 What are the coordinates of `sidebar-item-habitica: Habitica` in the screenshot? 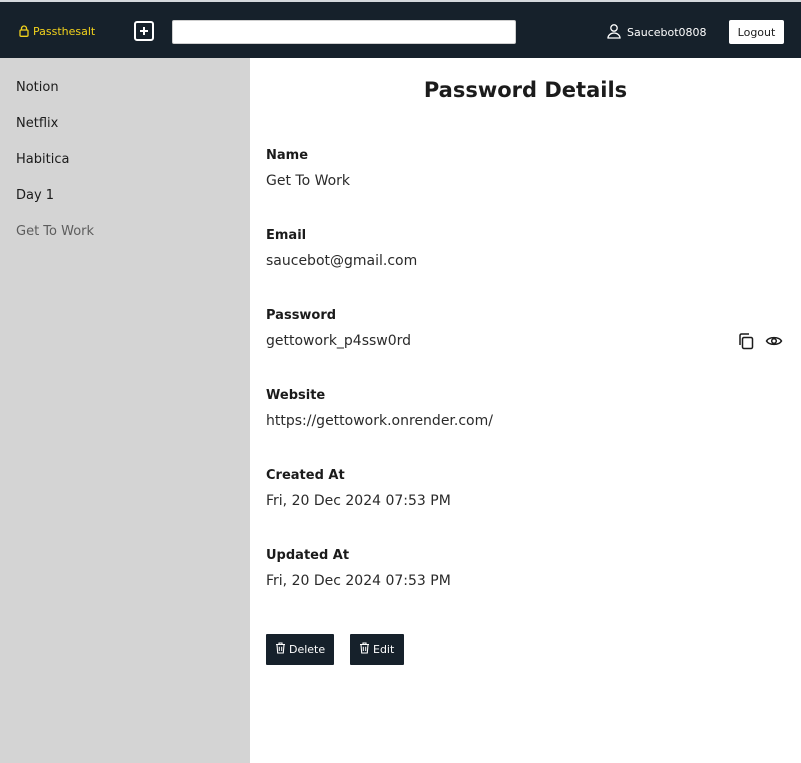 It's located at (42, 159).